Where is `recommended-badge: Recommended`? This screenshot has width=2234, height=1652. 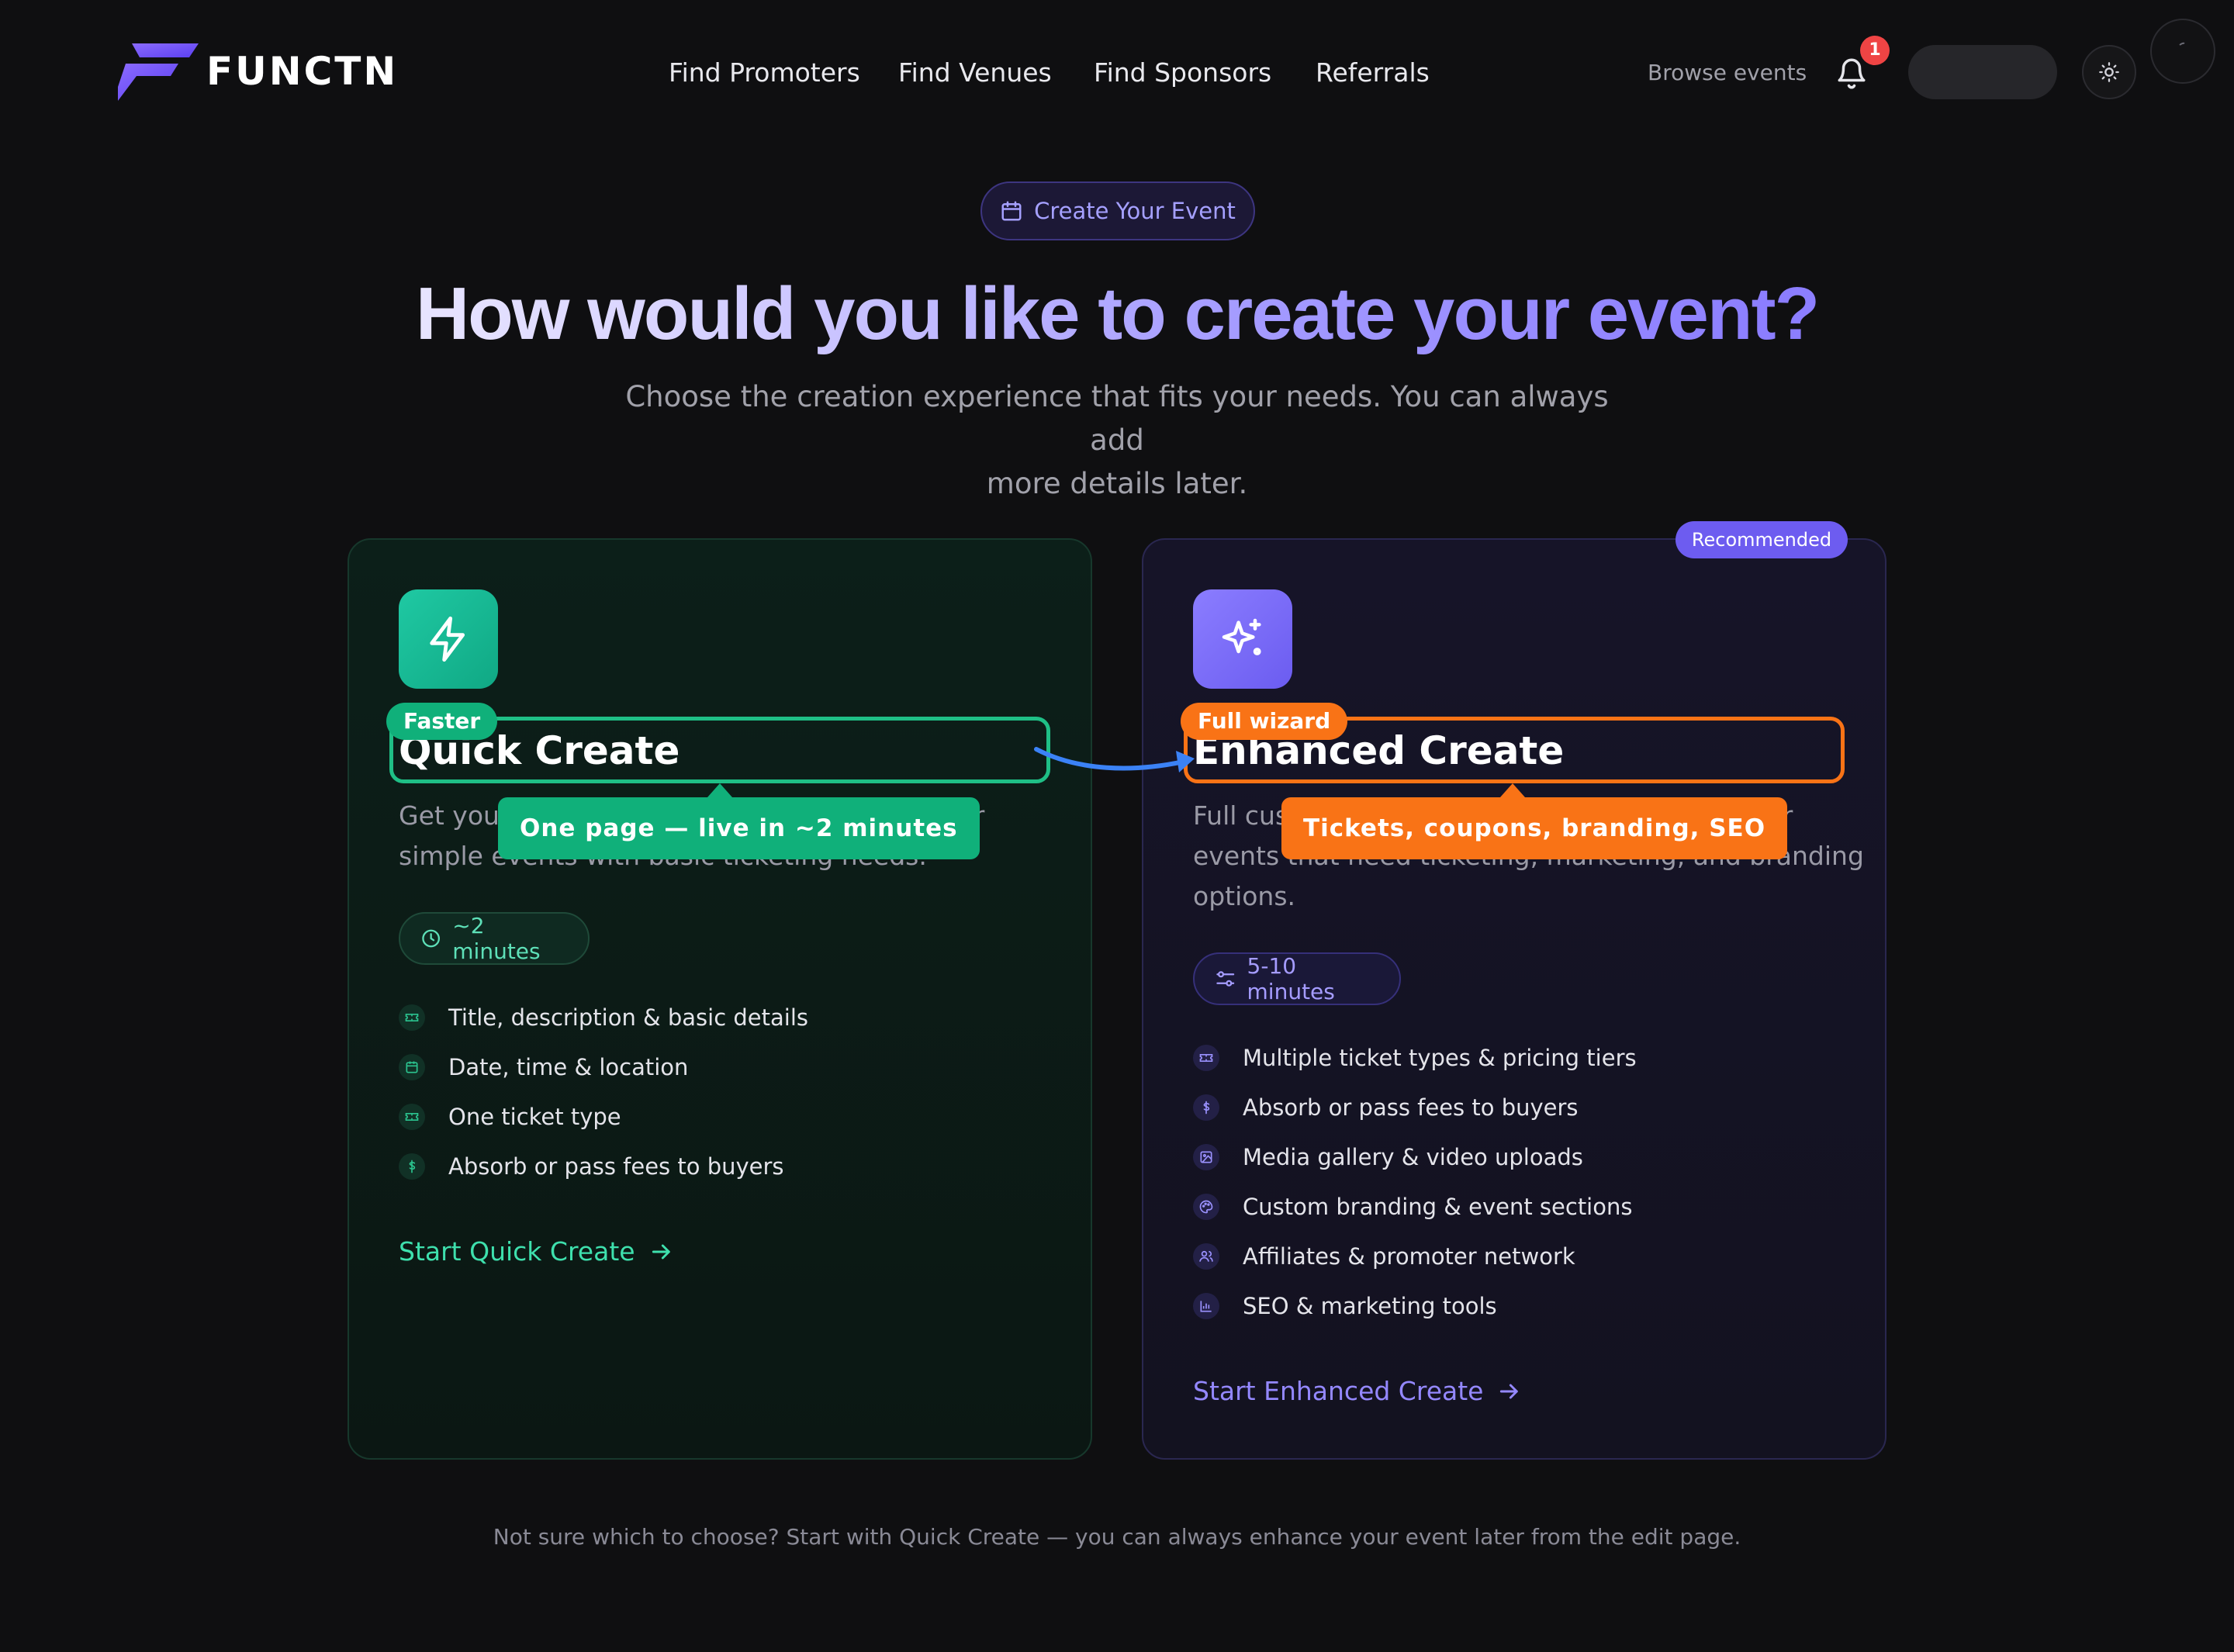 recommended-badge: Recommended is located at coordinates (1762, 539).